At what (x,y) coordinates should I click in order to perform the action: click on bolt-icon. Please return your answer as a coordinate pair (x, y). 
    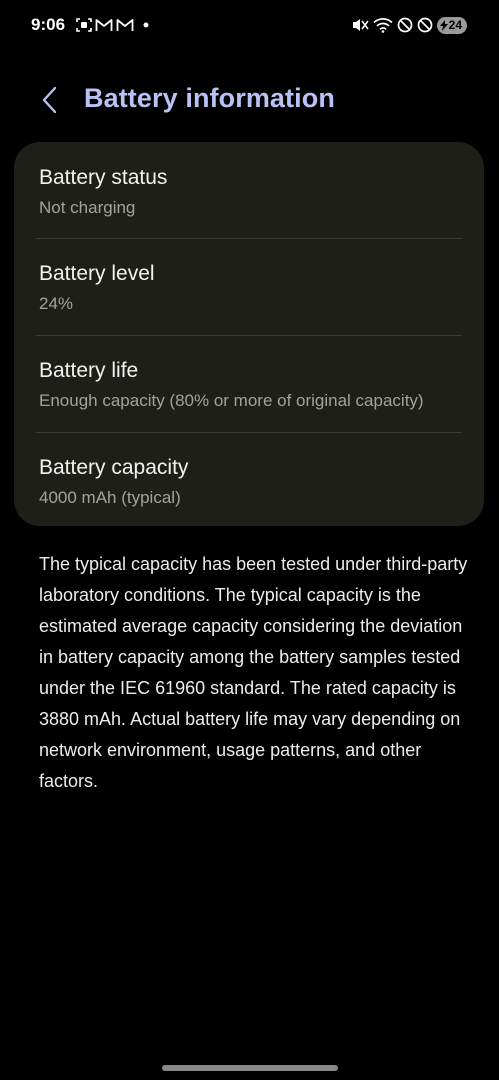
    Looking at the image, I should click on (443, 25).